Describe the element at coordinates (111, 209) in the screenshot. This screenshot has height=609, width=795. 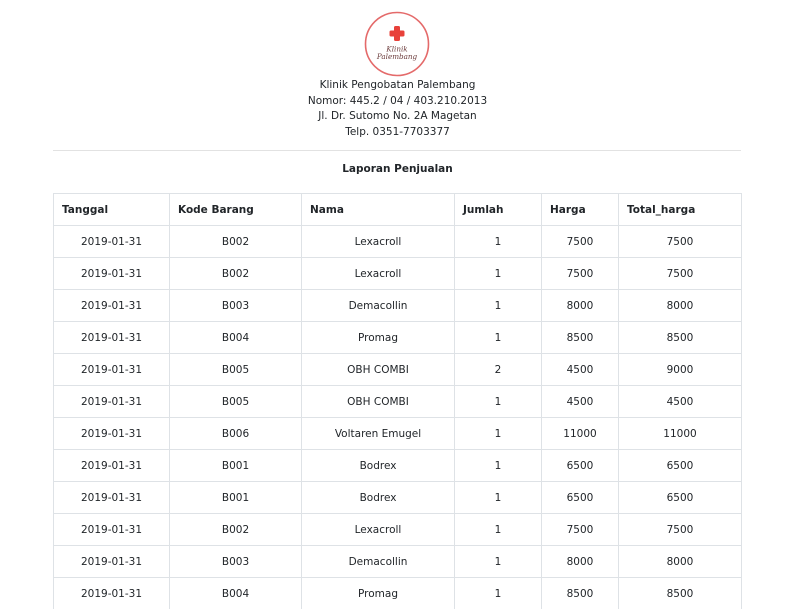
I see `column-header-tanggal: Tanggal` at that location.